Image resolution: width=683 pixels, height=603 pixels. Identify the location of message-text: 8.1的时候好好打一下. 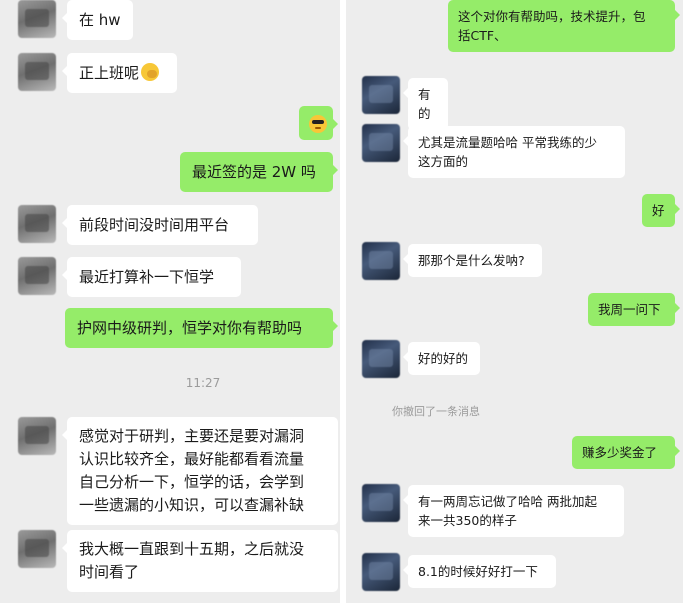
(478, 571).